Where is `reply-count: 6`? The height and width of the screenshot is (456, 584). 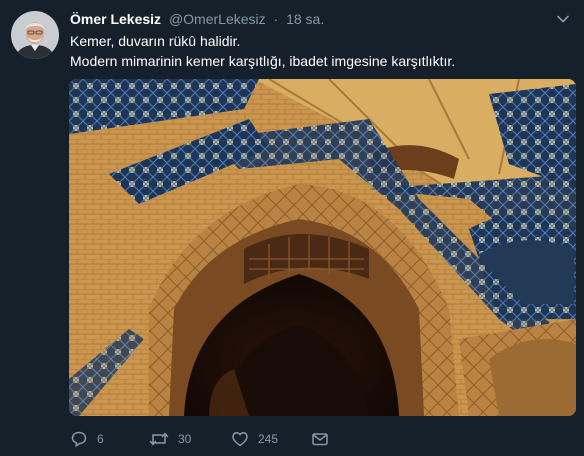 reply-count: 6 is located at coordinates (100, 439).